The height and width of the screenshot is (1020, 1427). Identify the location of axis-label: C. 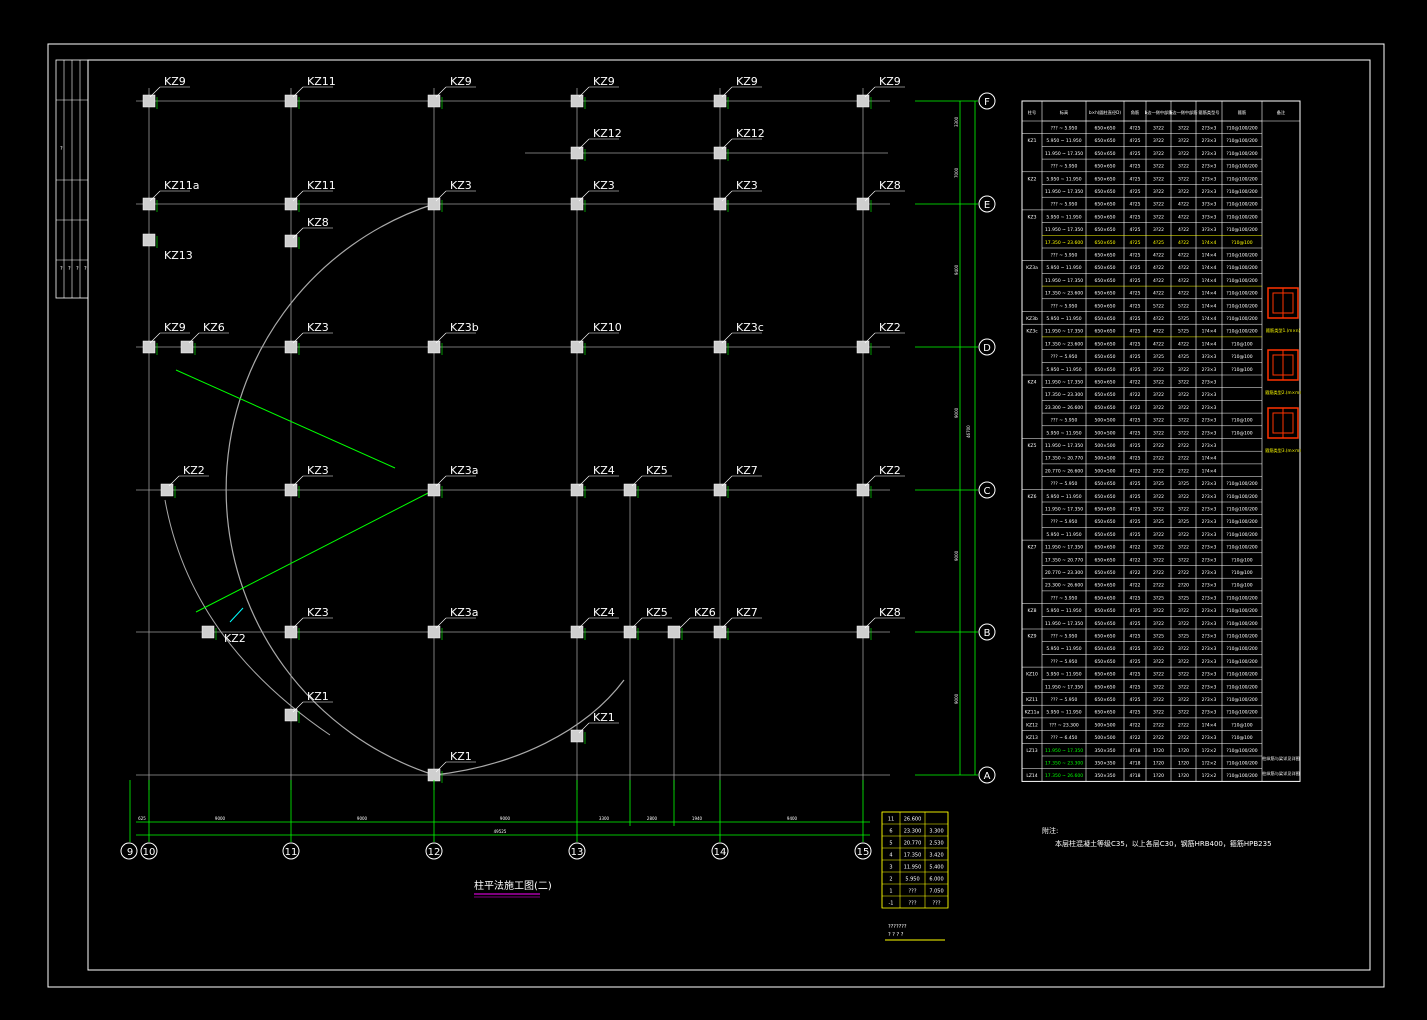
(987, 491).